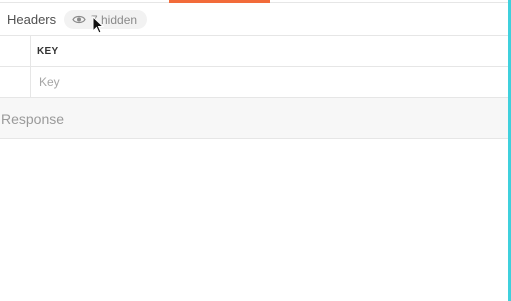  Describe the element at coordinates (254, 118) in the screenshot. I see `response-section-header: Response` at that location.